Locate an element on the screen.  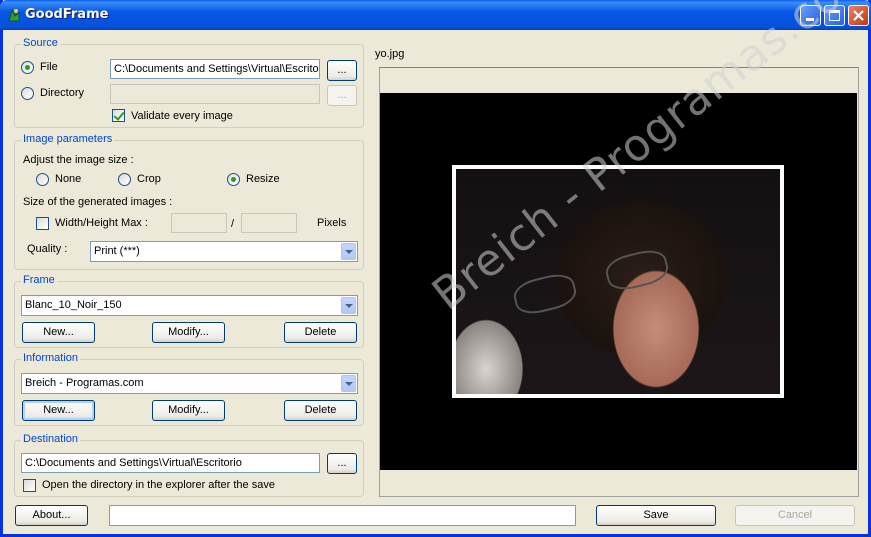
image-params-group-title: Image parameters is located at coordinates (68, 139).